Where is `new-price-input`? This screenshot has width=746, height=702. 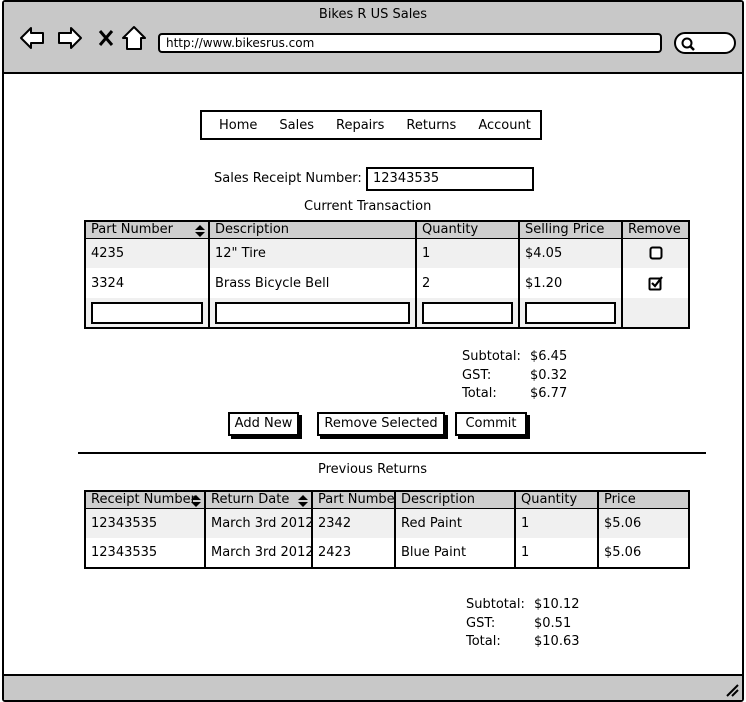
new-price-input is located at coordinates (570, 312).